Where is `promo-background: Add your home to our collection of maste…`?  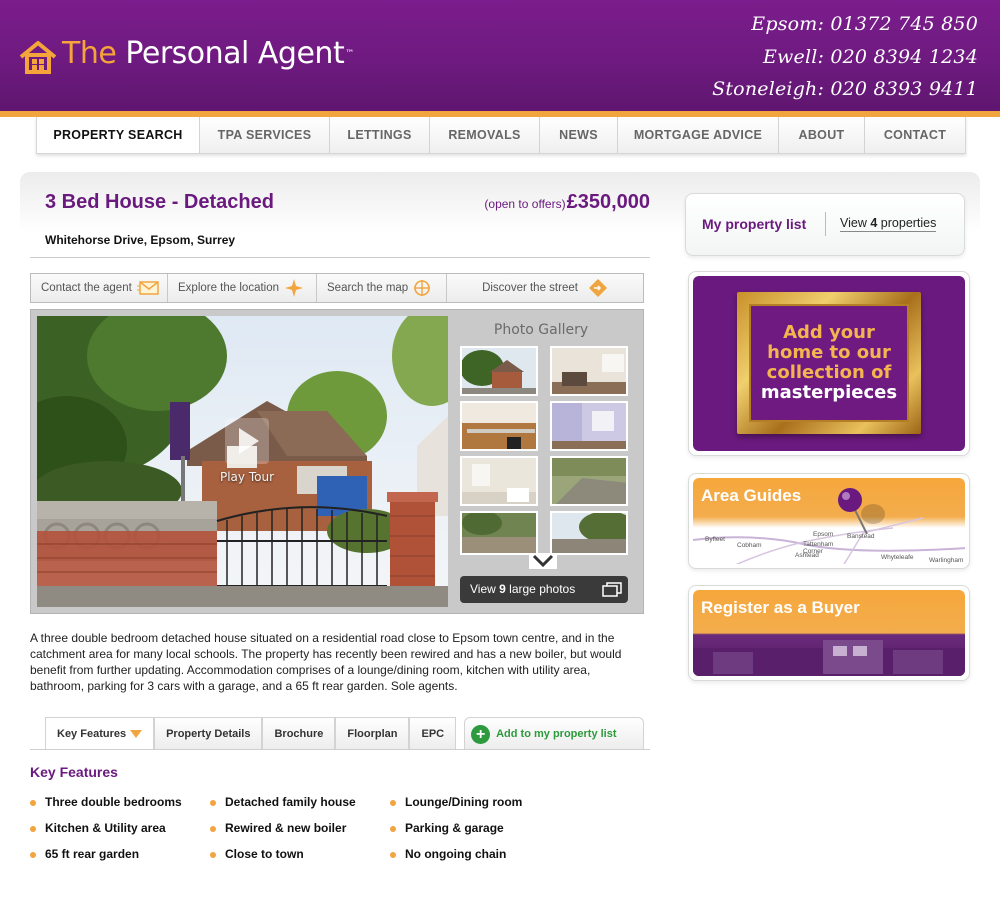
promo-background: Add your home to our collection of maste… is located at coordinates (829, 363).